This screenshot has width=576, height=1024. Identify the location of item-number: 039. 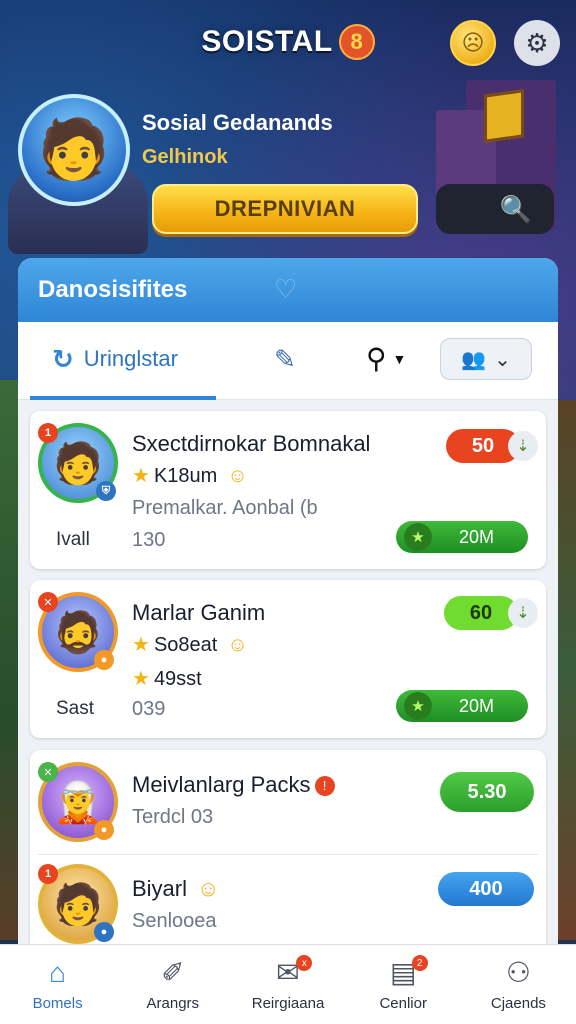
(149, 709).